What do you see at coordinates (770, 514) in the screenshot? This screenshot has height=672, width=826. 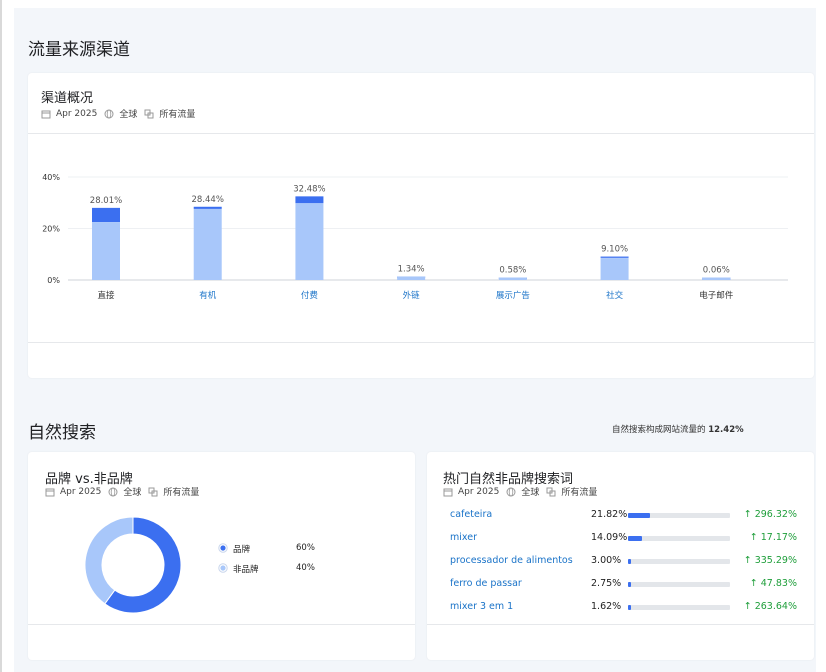 I see `keyword-change: ↑ 296.32%` at bounding box center [770, 514].